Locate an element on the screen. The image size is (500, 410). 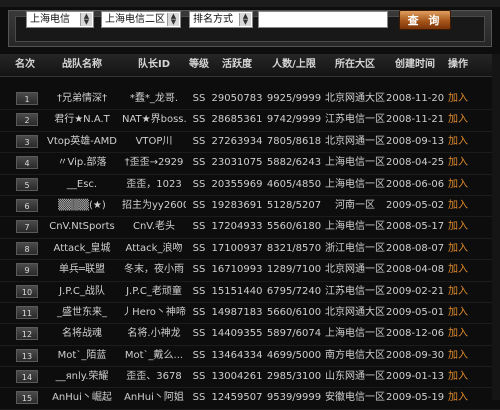
team-name: 单兵═联盟 is located at coordinates (82, 270).